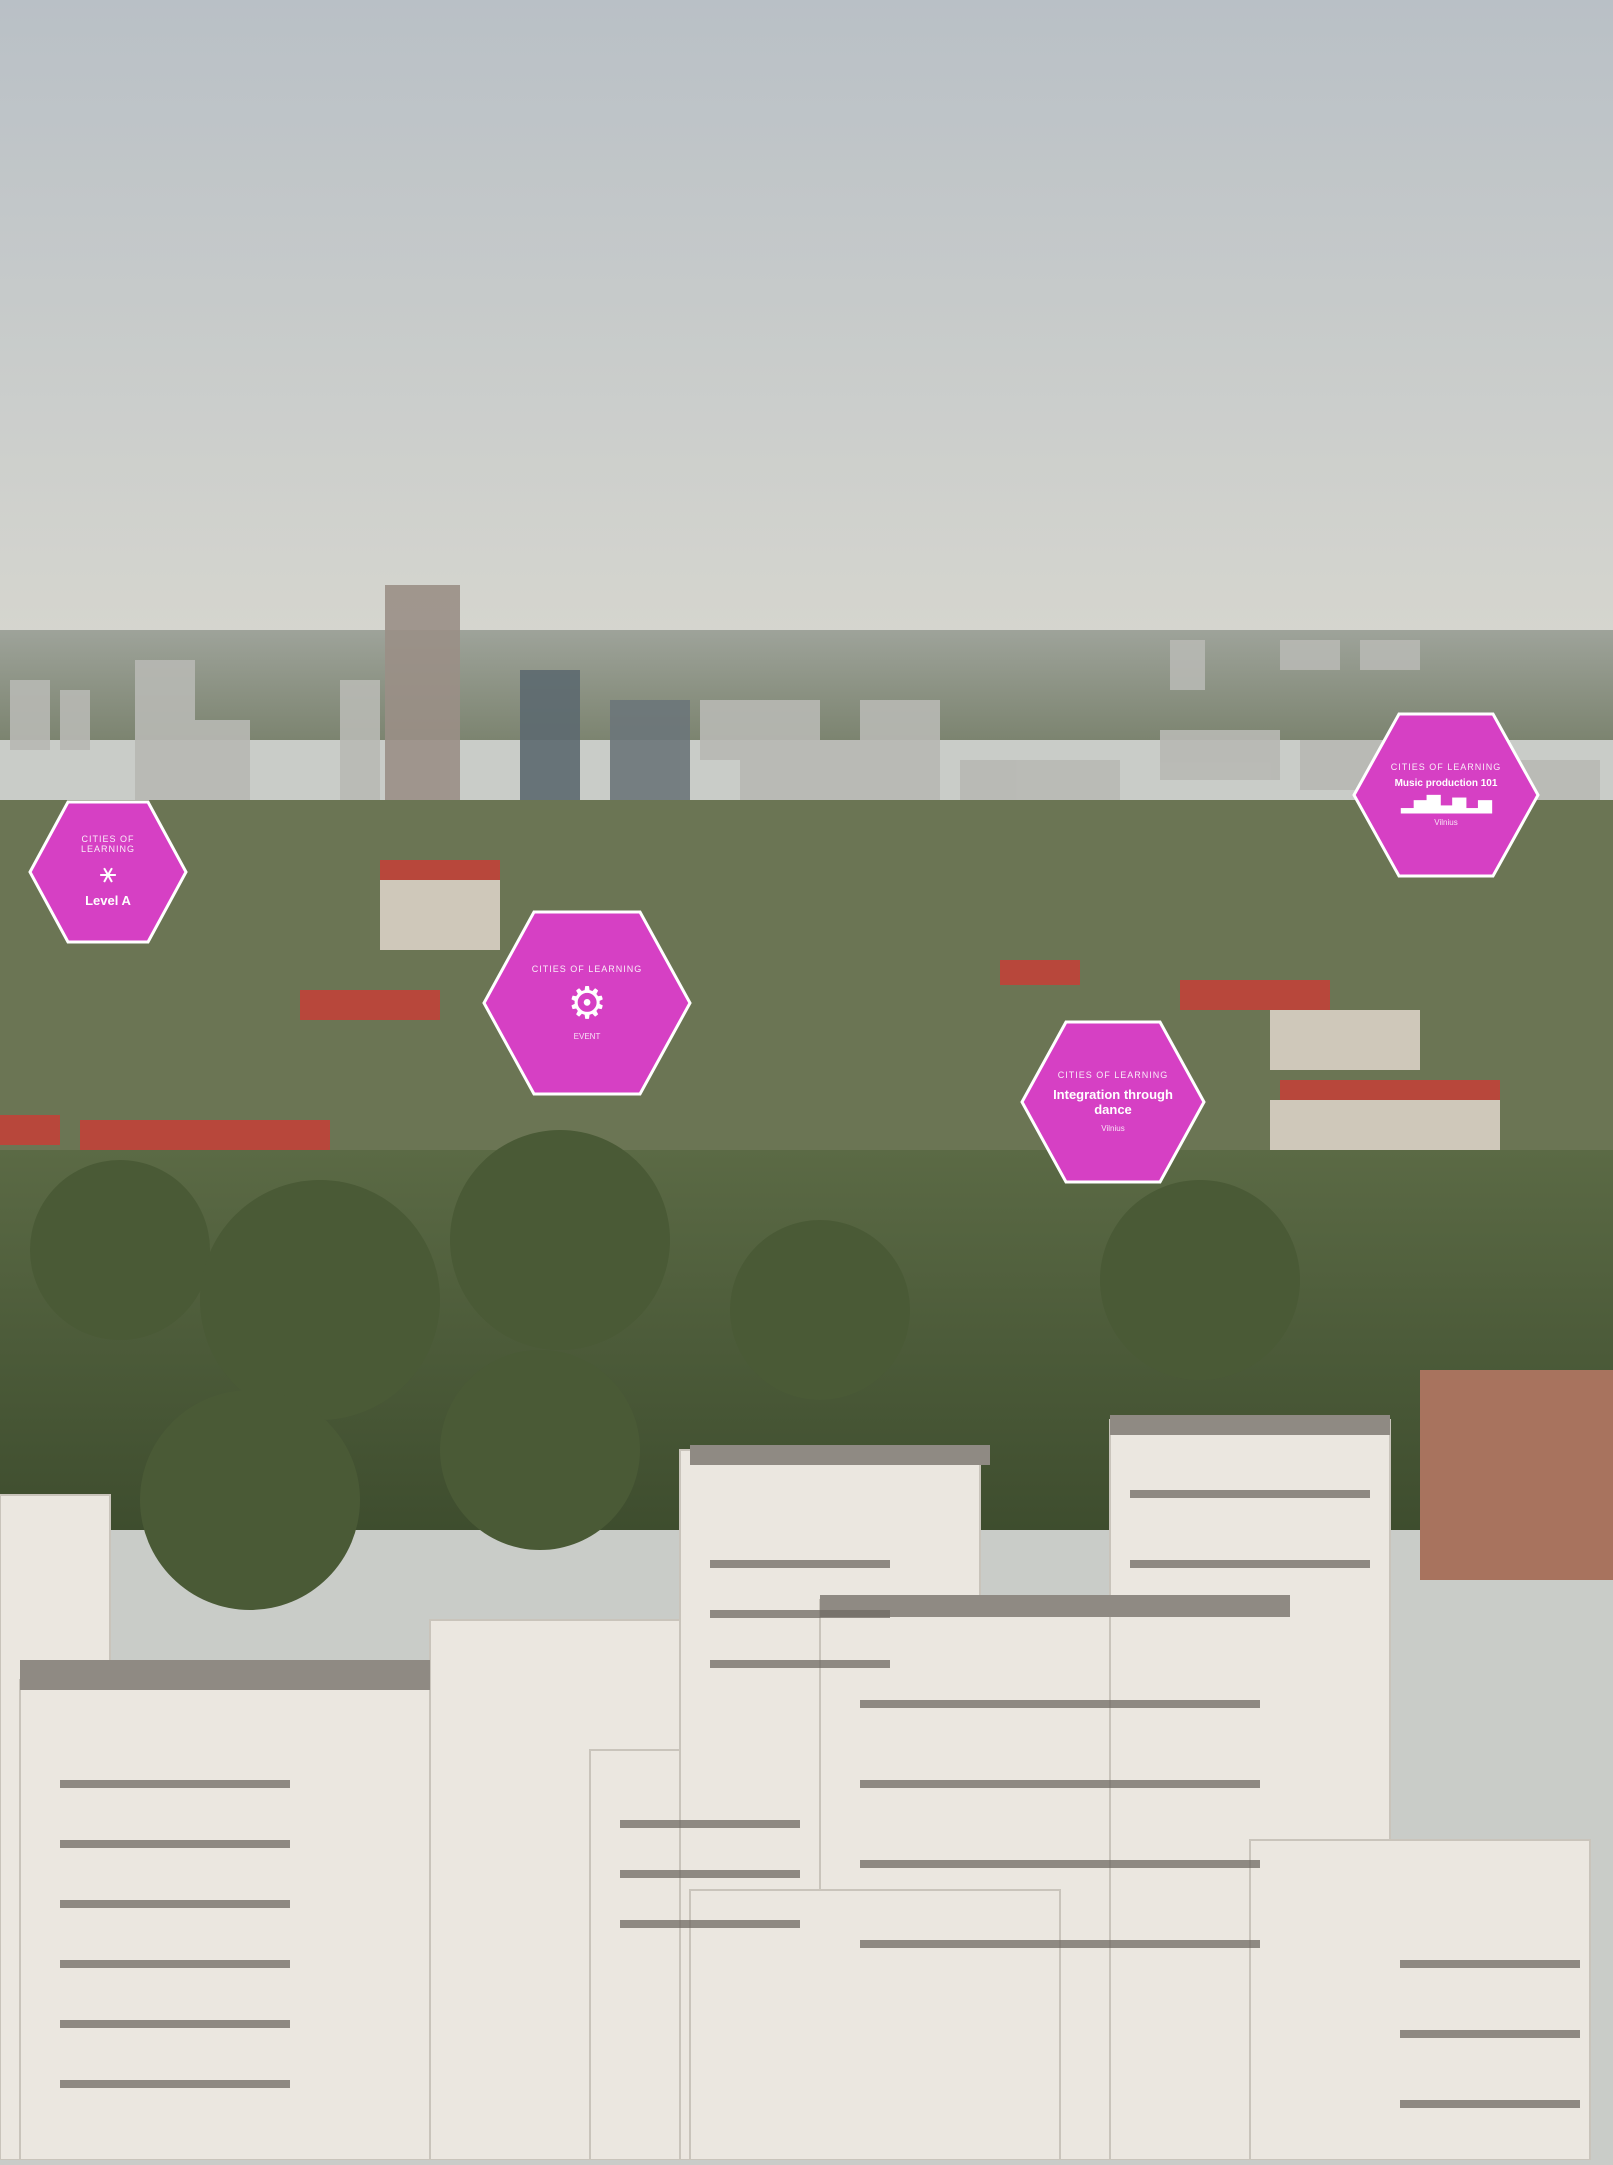  I want to click on globe-gear-icon: ⚙, so click(587, 1004).